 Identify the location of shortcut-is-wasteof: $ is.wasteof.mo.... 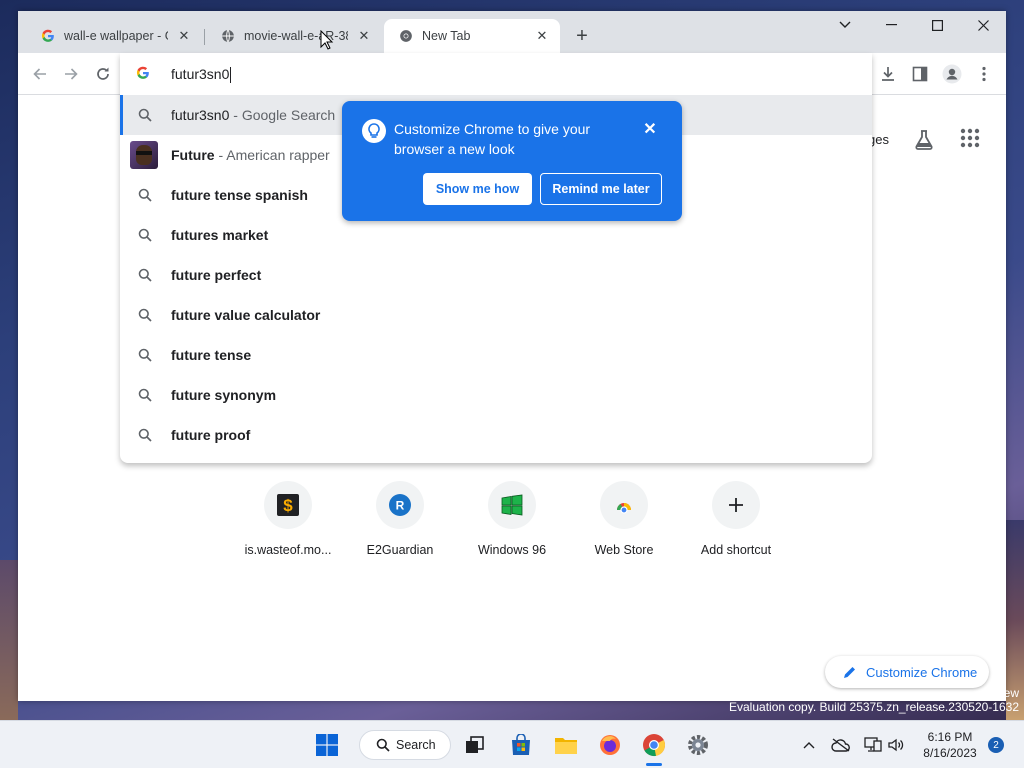
(288, 526).